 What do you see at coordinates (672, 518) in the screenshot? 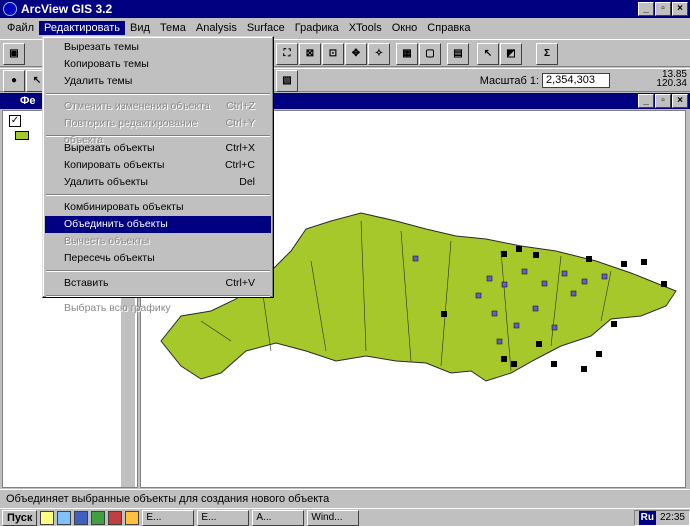
I see `clock: 22:35` at bounding box center [672, 518].